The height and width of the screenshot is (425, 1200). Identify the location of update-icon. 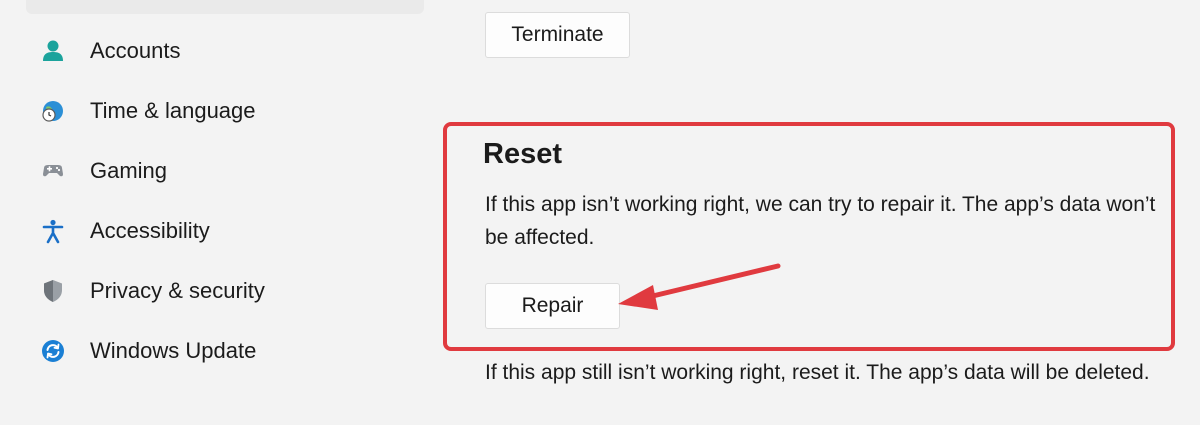
(53, 351).